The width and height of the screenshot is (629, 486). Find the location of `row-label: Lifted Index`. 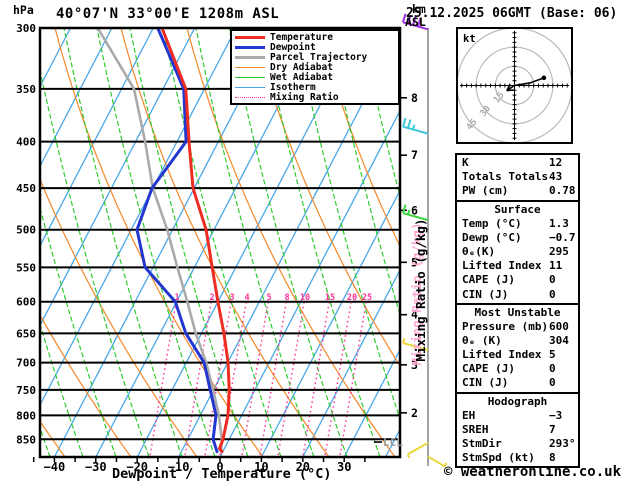

row-label: Lifted Index is located at coordinates (502, 266).